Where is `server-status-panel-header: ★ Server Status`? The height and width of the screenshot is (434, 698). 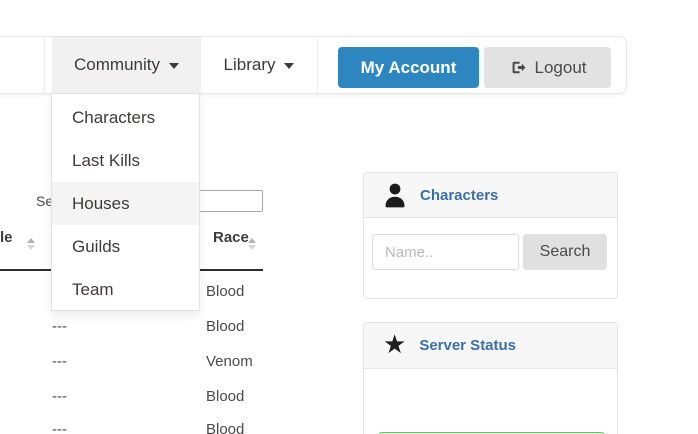 server-status-panel-header: ★ Server Status is located at coordinates (490, 346).